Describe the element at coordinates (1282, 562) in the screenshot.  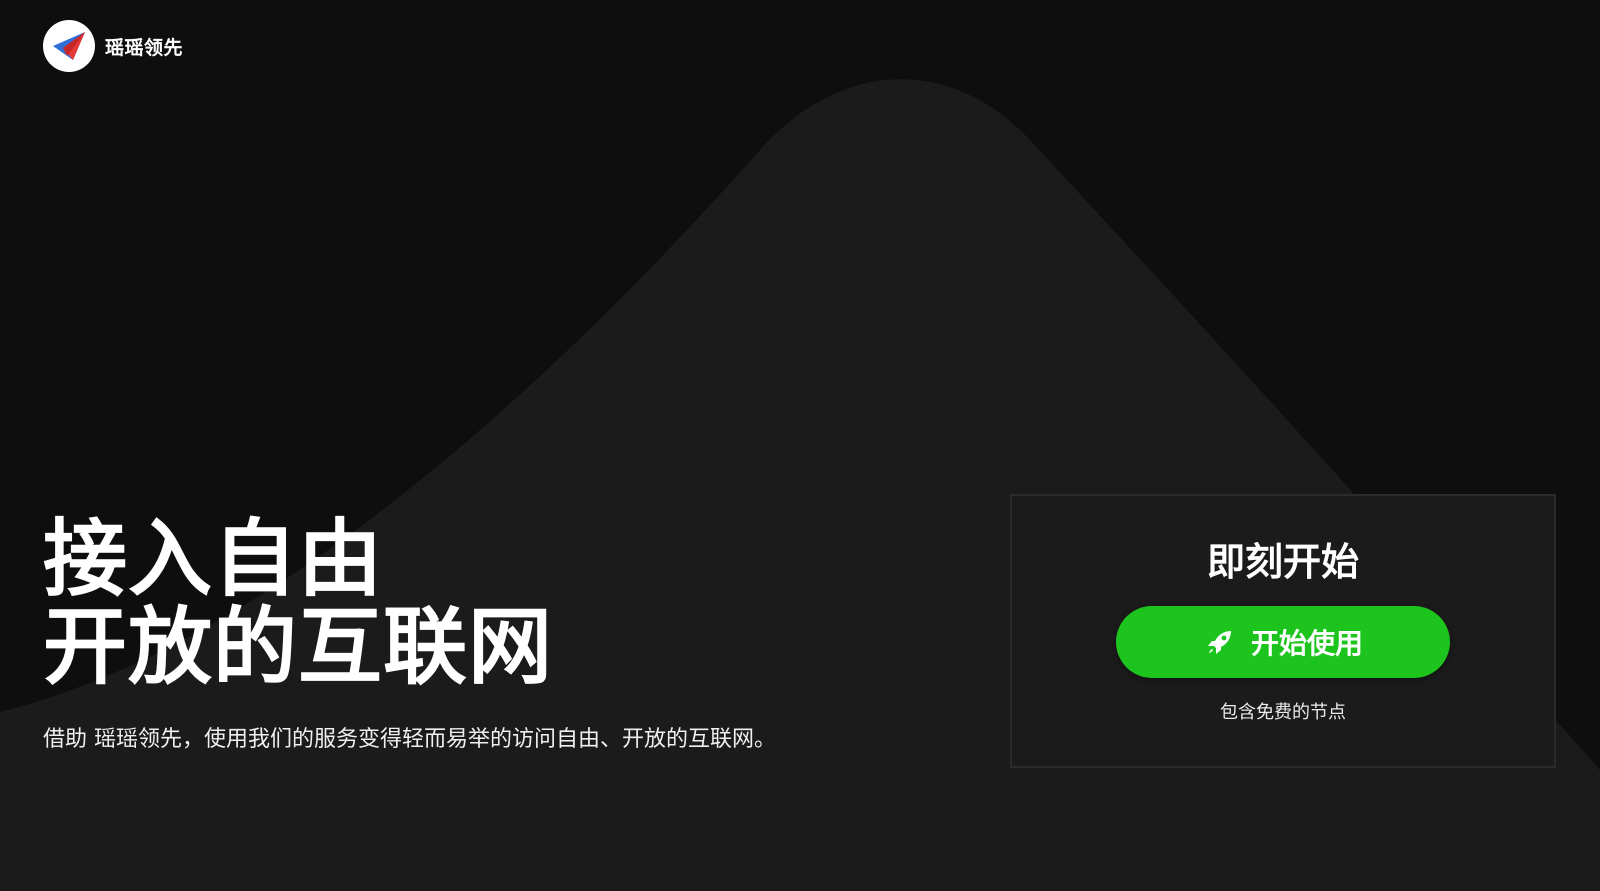
I see `card-title: 即刻开始` at that location.